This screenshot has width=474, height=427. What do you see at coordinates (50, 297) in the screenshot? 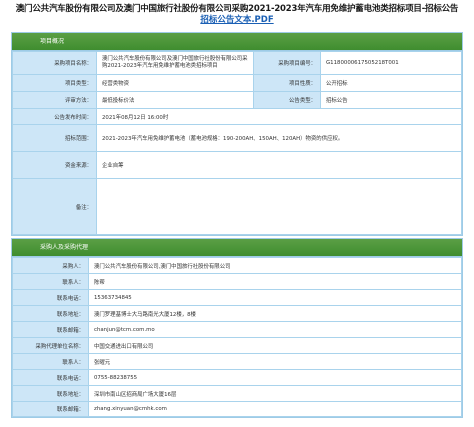
I see `phone-label: 联系电话：` at bounding box center [50, 297].